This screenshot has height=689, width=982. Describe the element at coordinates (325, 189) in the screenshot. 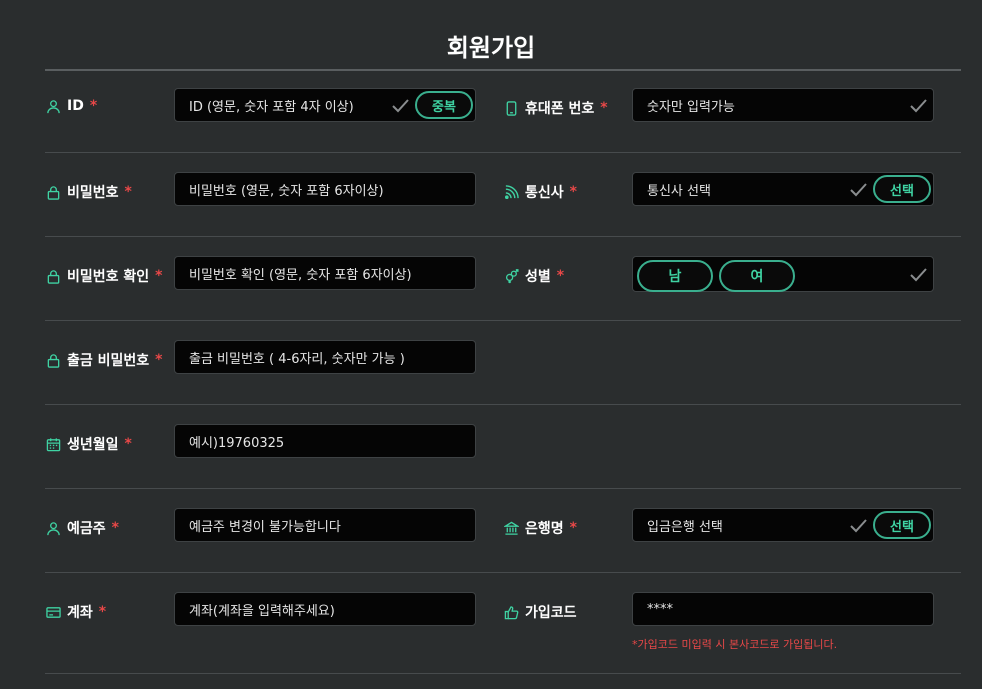

I see `password-input: 비밀번호 (영문, 숫자 포함 6자이상)` at that location.